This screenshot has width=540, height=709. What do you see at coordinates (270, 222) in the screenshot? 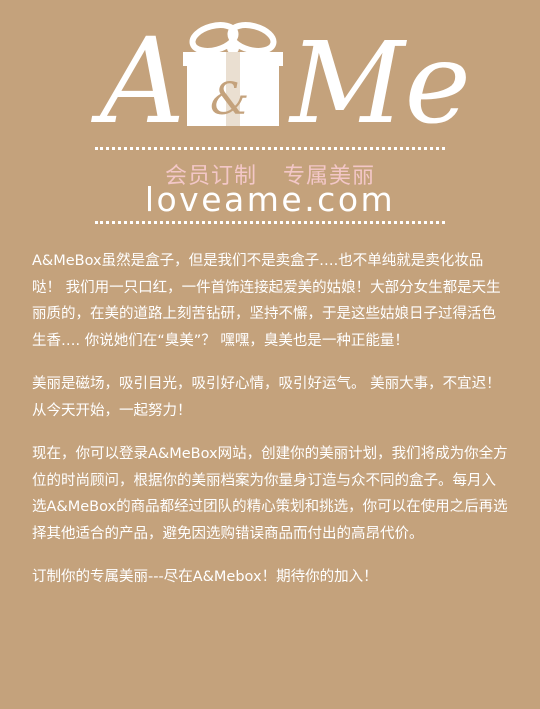
I see `dotted-divider-bottom` at bounding box center [270, 222].